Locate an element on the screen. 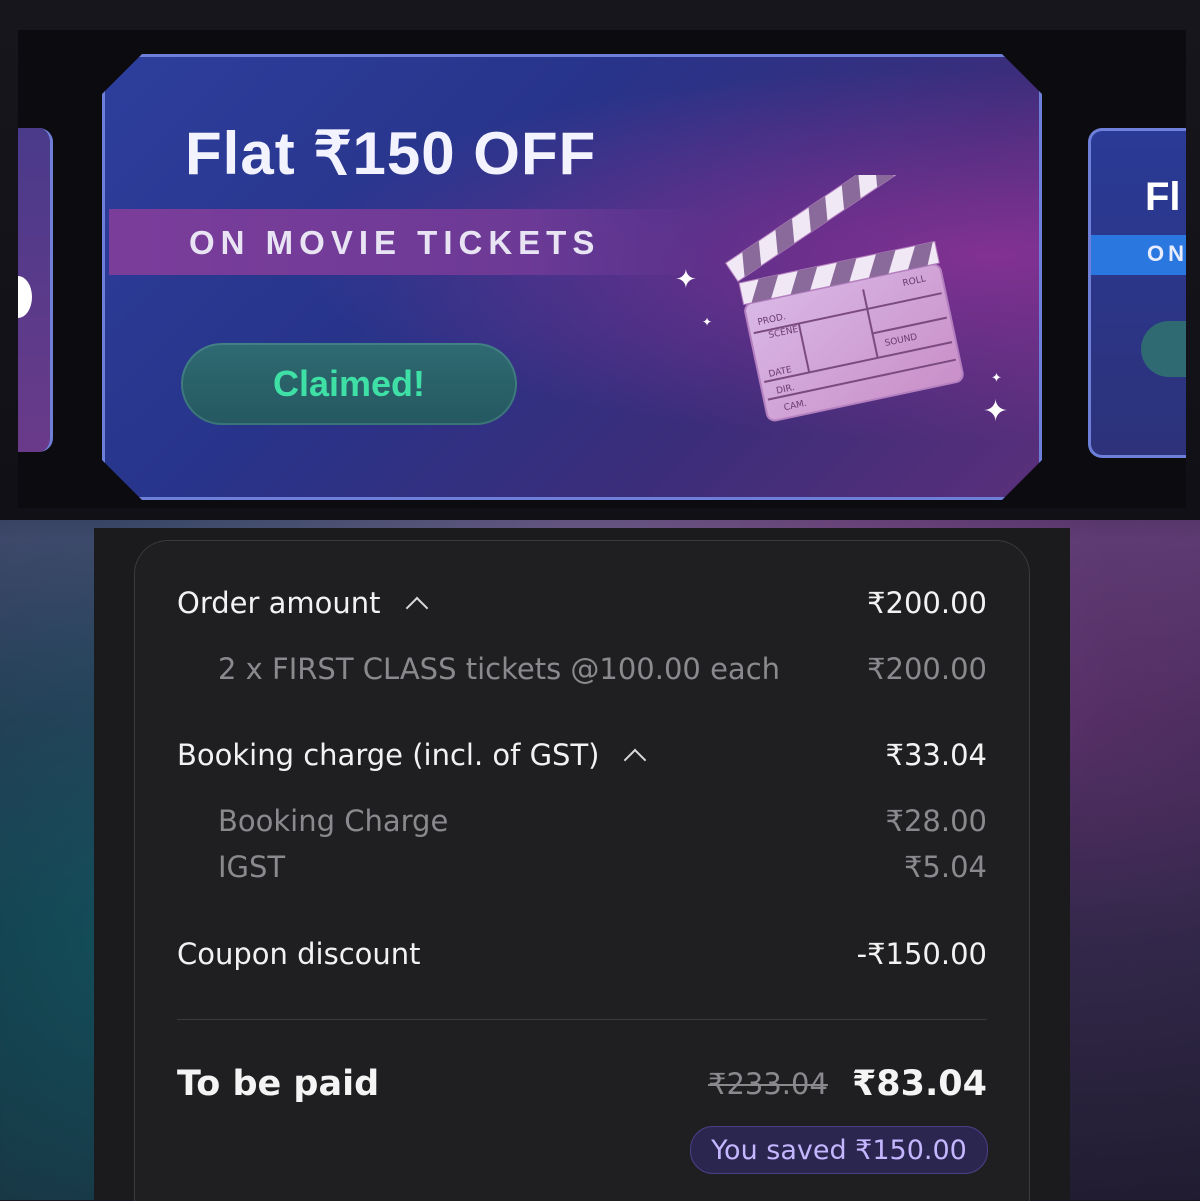 This screenshot has height=1201, width=1200. next-offer-button is located at coordinates (1163, 349).